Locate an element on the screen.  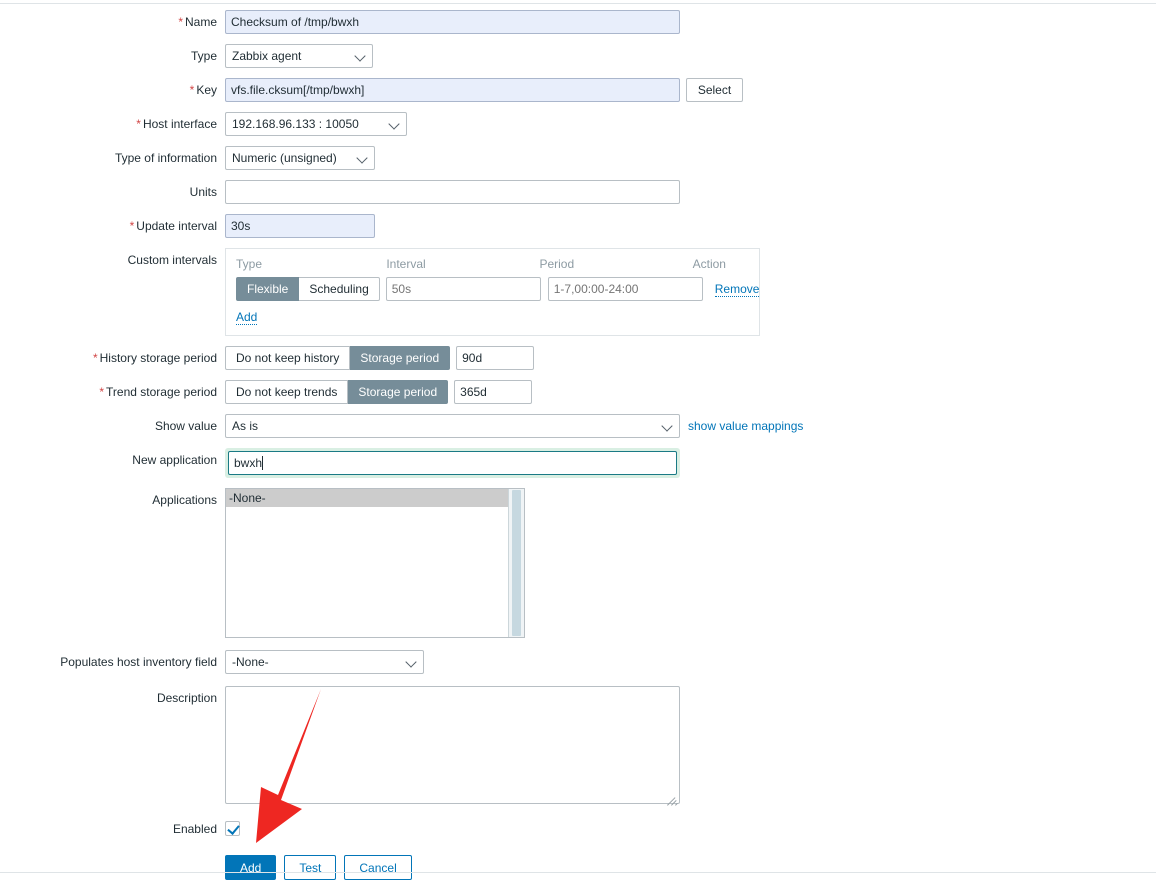
column-header-type: Type is located at coordinates (249, 264).